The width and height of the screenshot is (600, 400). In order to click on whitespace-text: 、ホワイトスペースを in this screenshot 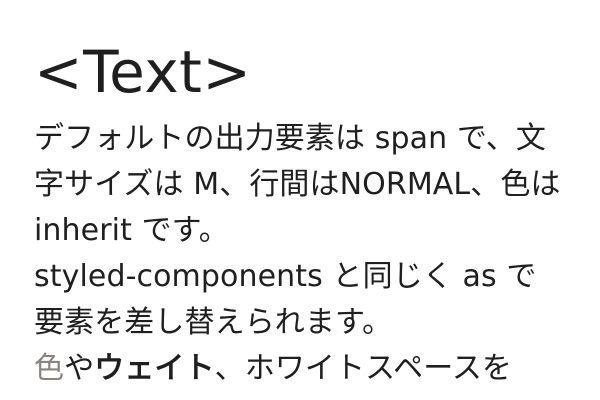, I will do `click(363, 368)`.